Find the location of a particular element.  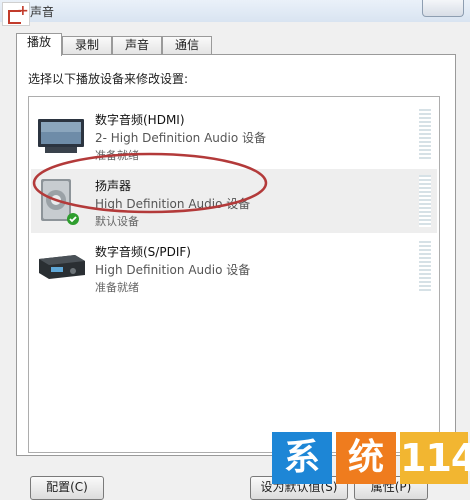

device-driver: 2- High Definition Audio 设备 is located at coordinates (181, 138).